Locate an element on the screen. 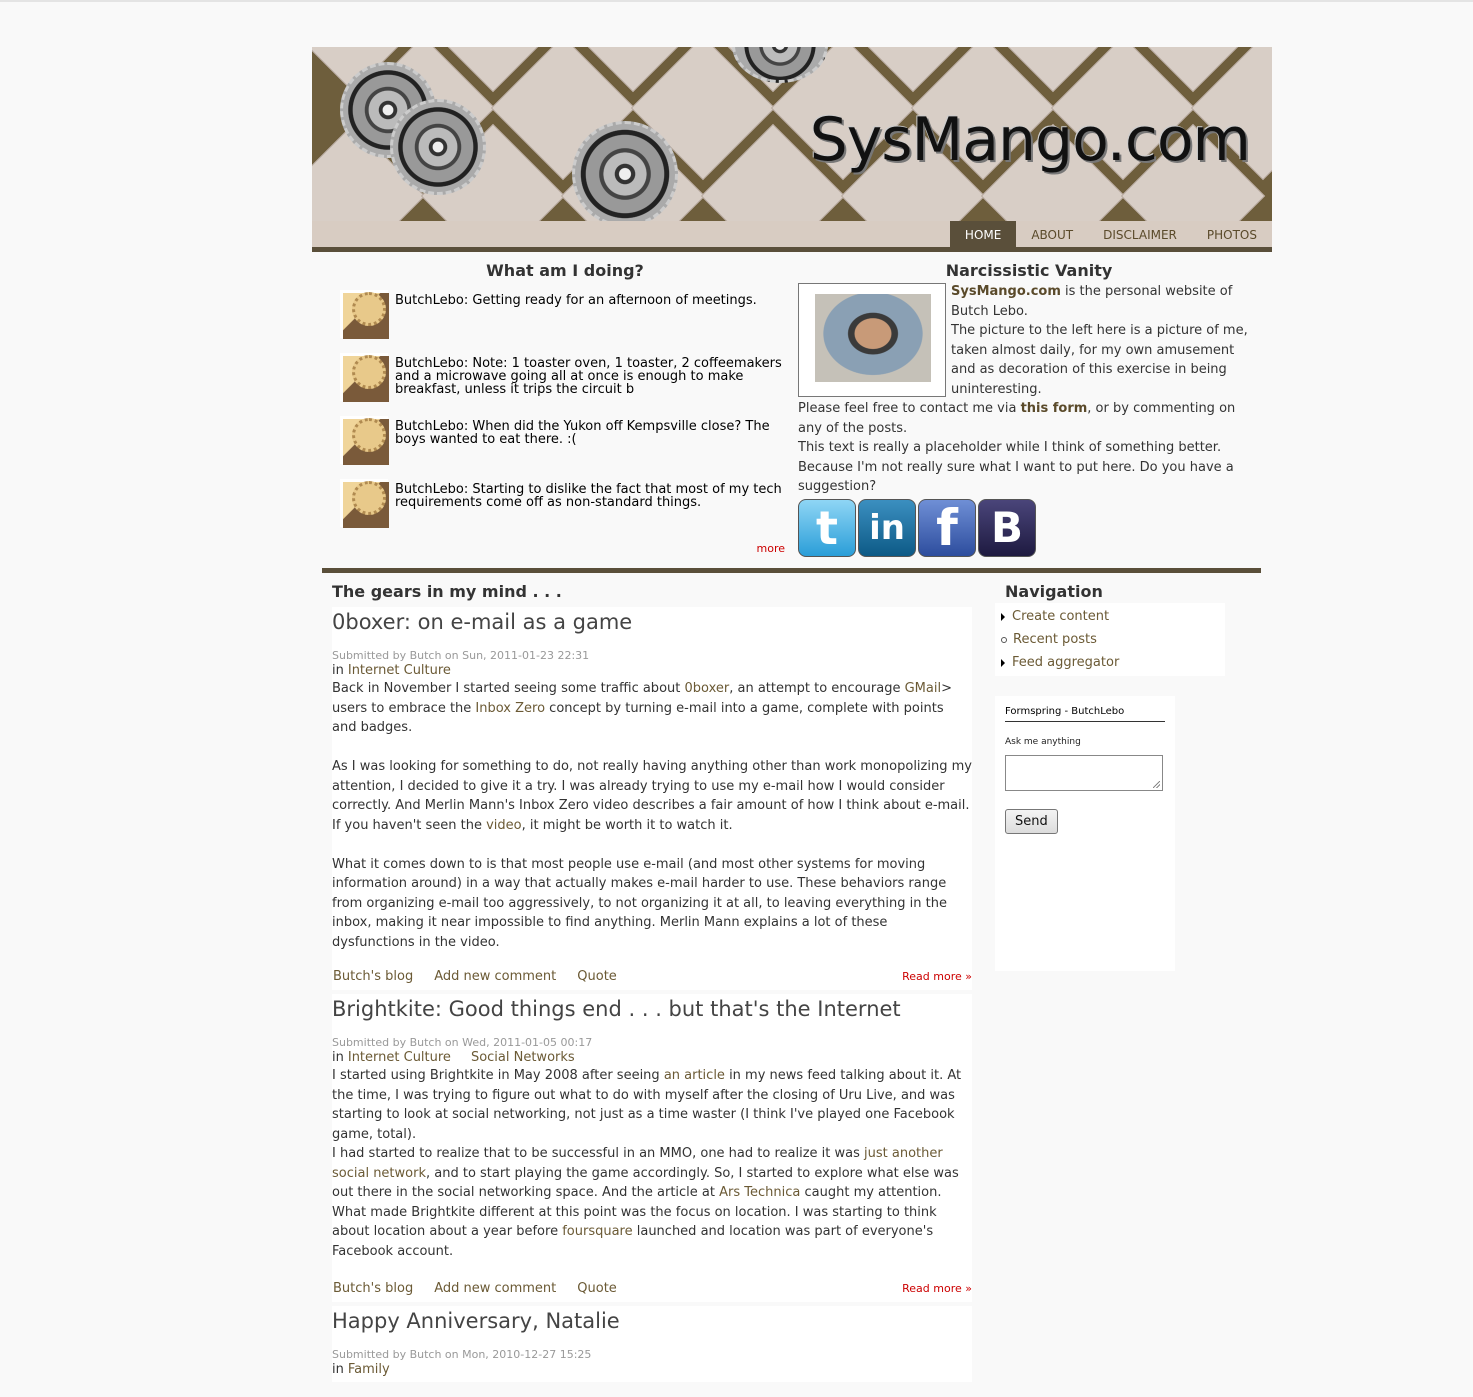  contact-form-link: this form is located at coordinates (1054, 408).